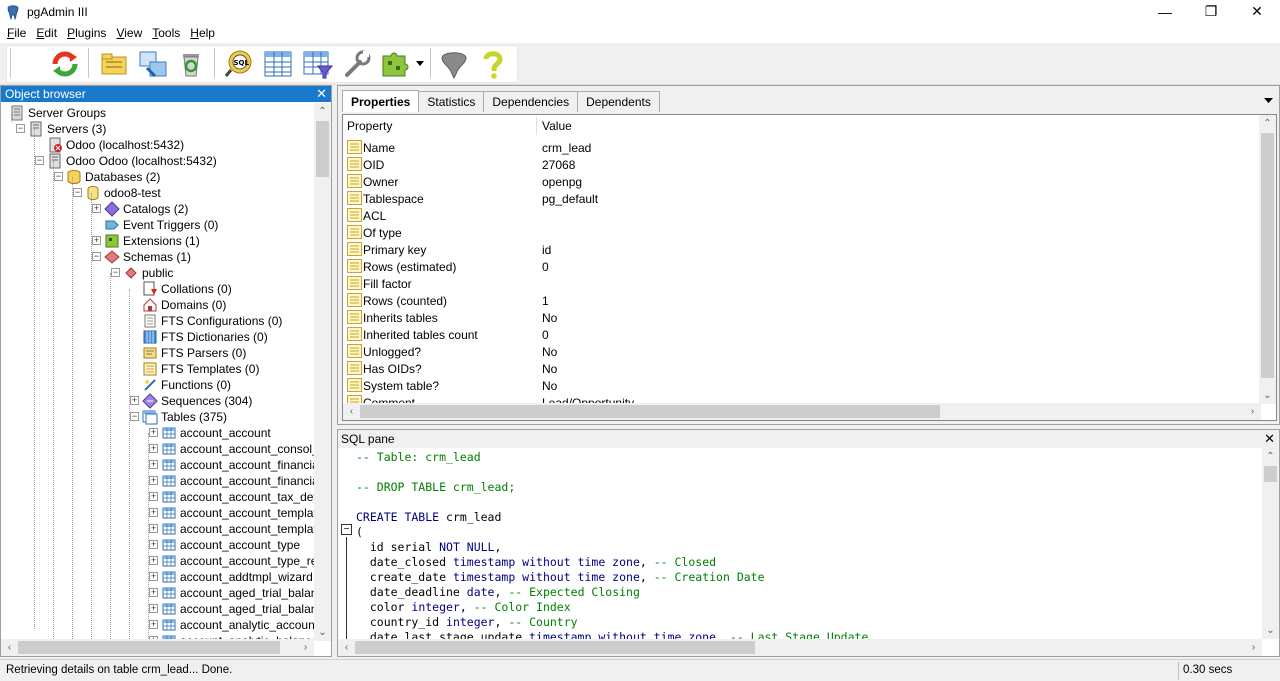  I want to click on sql-query-button: SQL, so click(239, 64).